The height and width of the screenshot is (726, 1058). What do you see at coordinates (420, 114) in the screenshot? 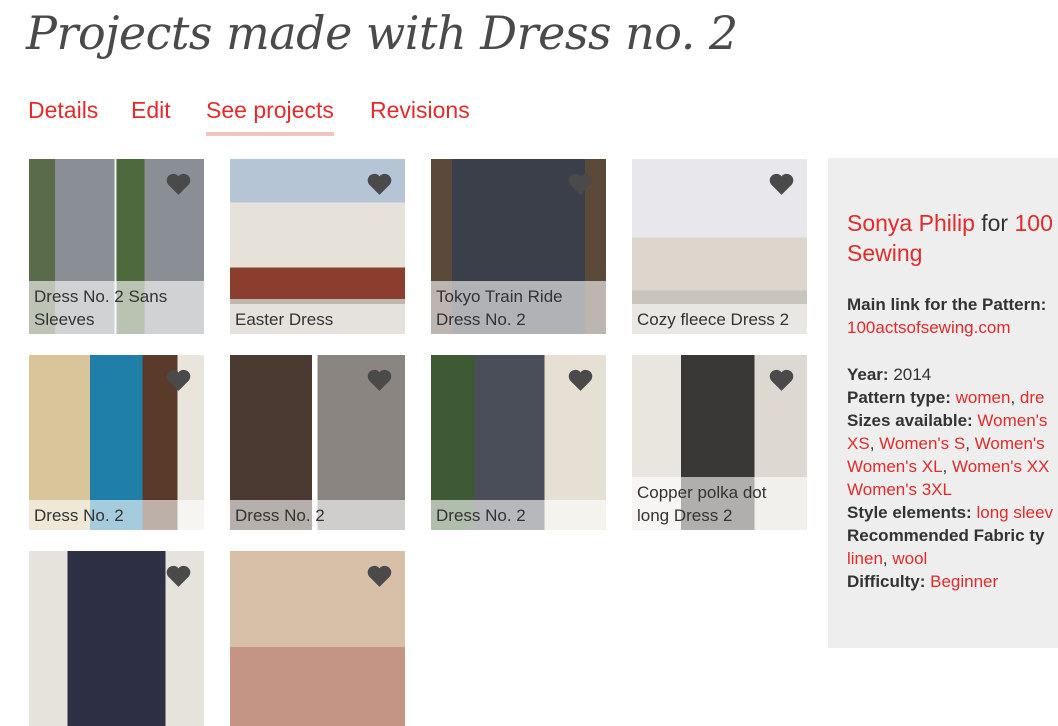
I see `tab-revisions: Revisions` at bounding box center [420, 114].